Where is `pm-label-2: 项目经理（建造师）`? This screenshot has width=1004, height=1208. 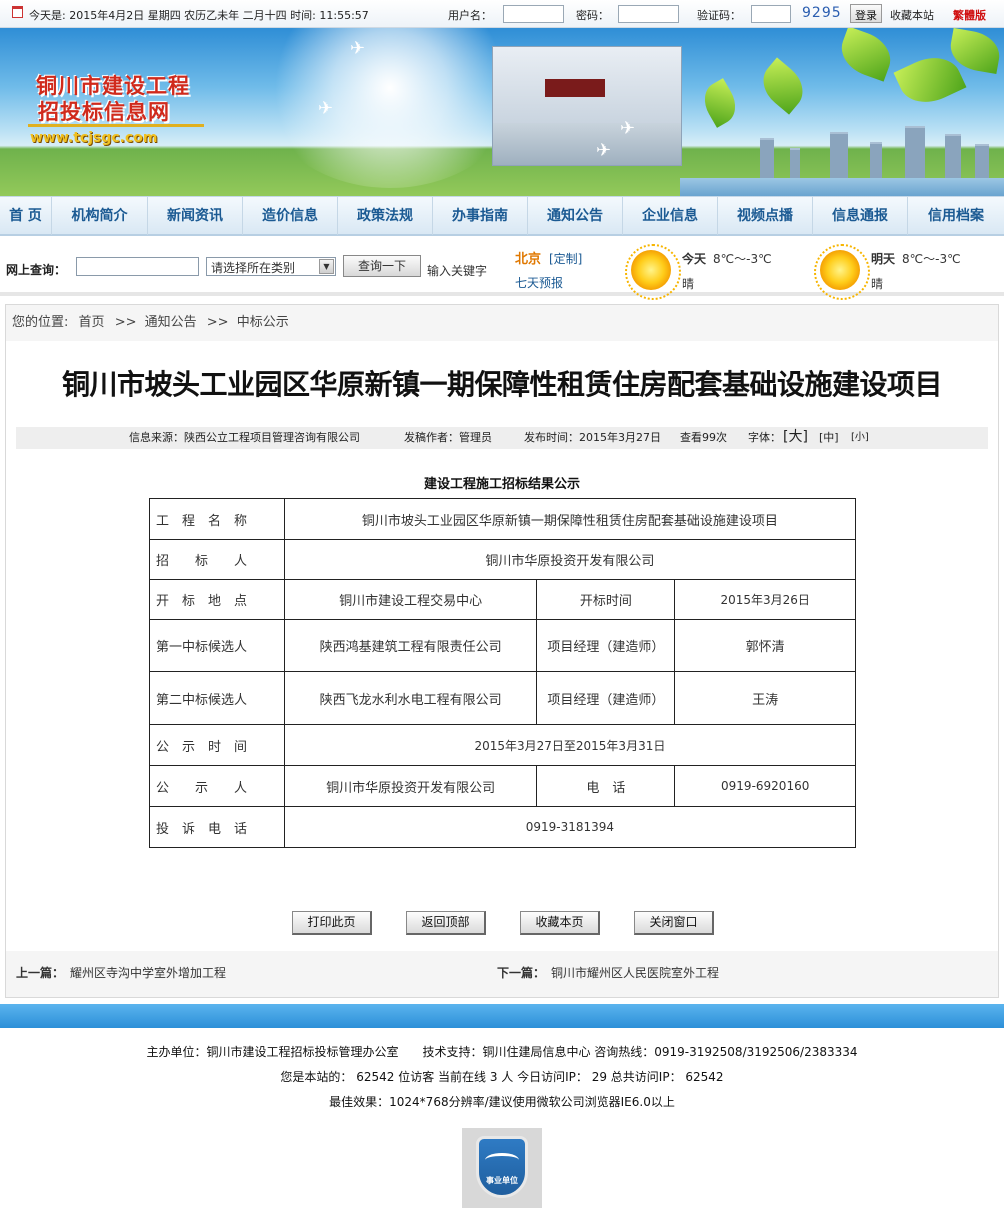
pm-label-2: 项目经理（建造师） is located at coordinates (606, 698).